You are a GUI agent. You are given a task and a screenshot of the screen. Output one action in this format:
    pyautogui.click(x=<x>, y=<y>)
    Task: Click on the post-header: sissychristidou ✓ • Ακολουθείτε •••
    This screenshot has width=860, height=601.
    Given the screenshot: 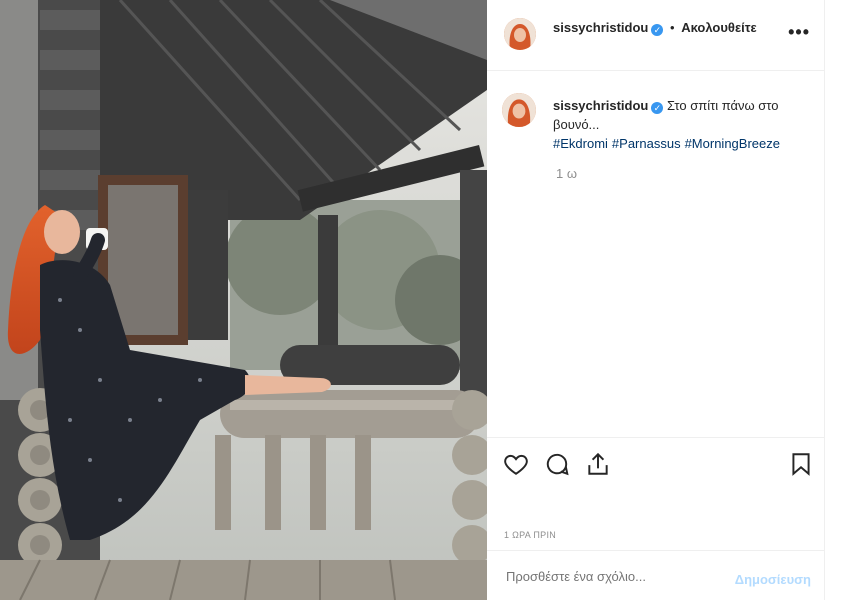 What is the action you would take?
    pyautogui.click(x=655, y=35)
    